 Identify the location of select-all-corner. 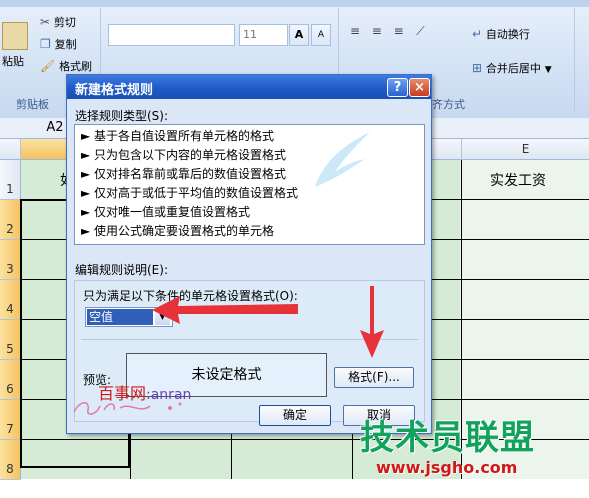
(10, 149).